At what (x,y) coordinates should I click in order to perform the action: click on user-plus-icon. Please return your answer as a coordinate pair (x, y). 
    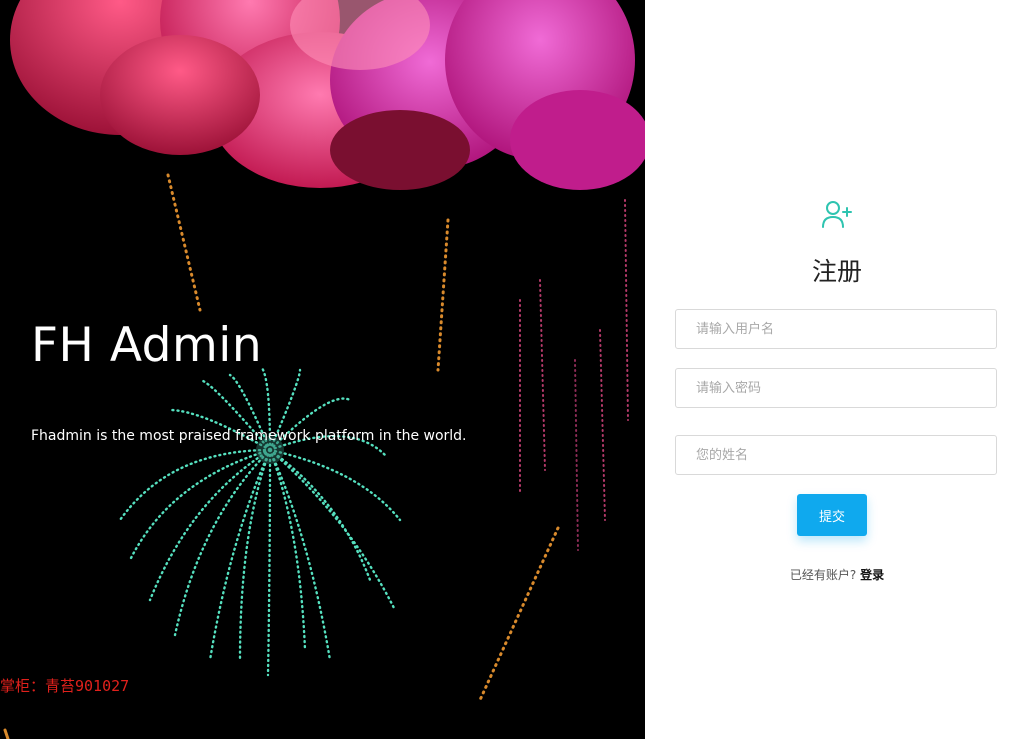
    Looking at the image, I should click on (837, 214).